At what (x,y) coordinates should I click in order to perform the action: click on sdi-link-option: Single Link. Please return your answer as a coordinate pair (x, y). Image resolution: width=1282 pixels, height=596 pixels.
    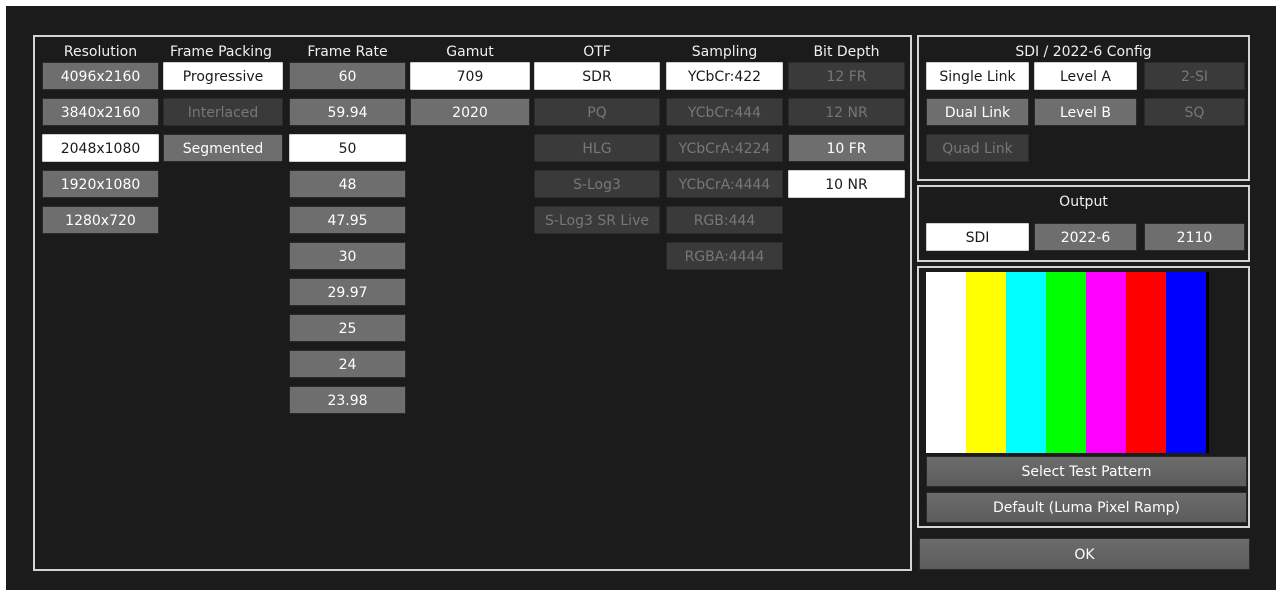
    Looking at the image, I should click on (977, 76).